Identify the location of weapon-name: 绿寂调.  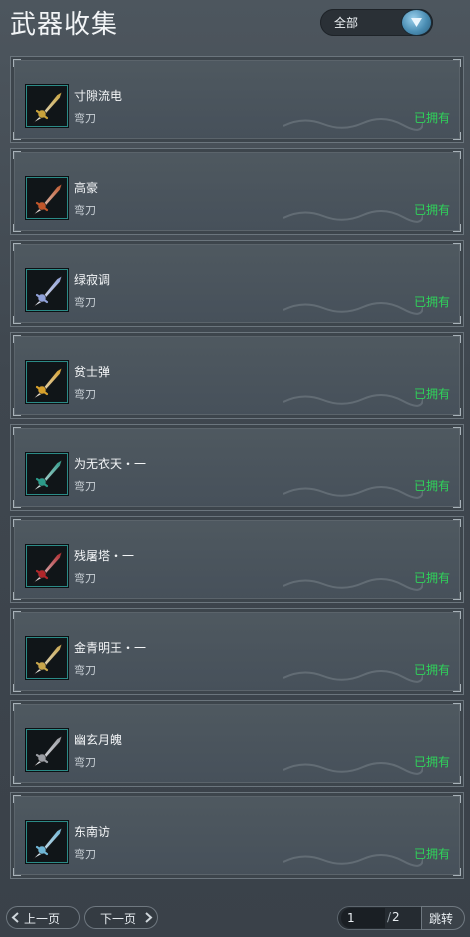
(92, 280).